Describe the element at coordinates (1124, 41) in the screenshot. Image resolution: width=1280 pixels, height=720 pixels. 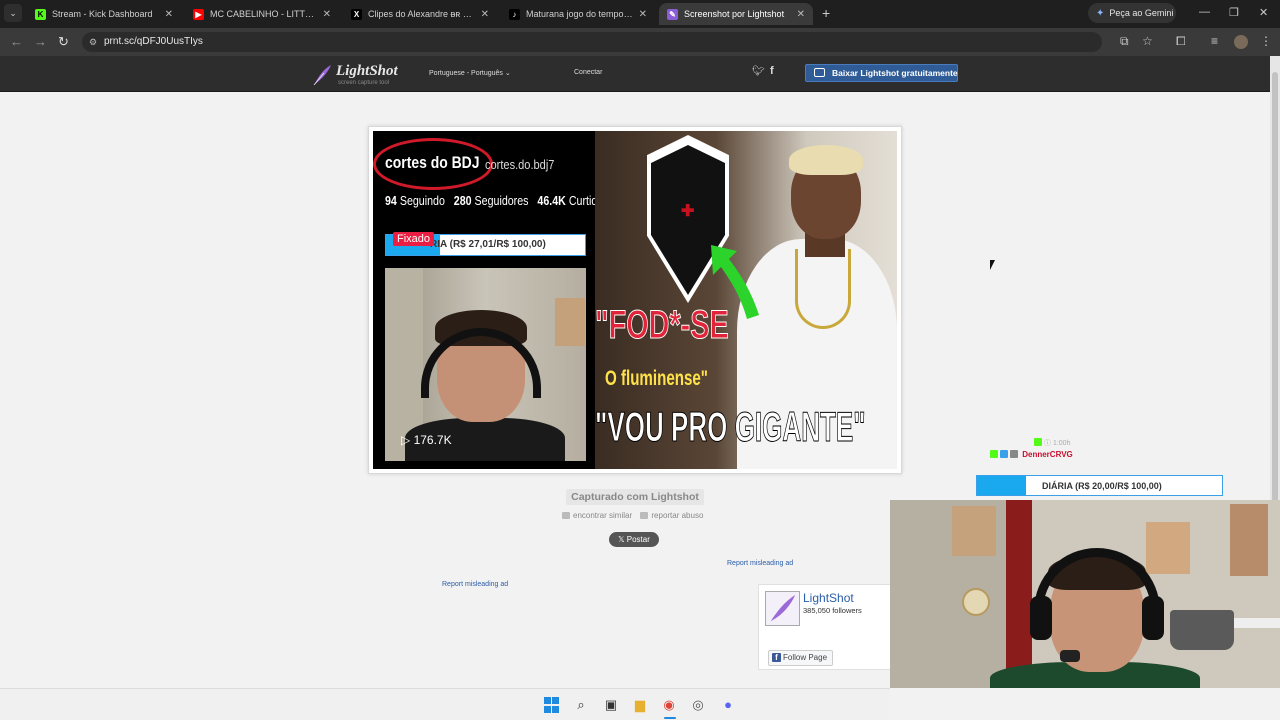
I see `install-app-icon: ⧉` at that location.